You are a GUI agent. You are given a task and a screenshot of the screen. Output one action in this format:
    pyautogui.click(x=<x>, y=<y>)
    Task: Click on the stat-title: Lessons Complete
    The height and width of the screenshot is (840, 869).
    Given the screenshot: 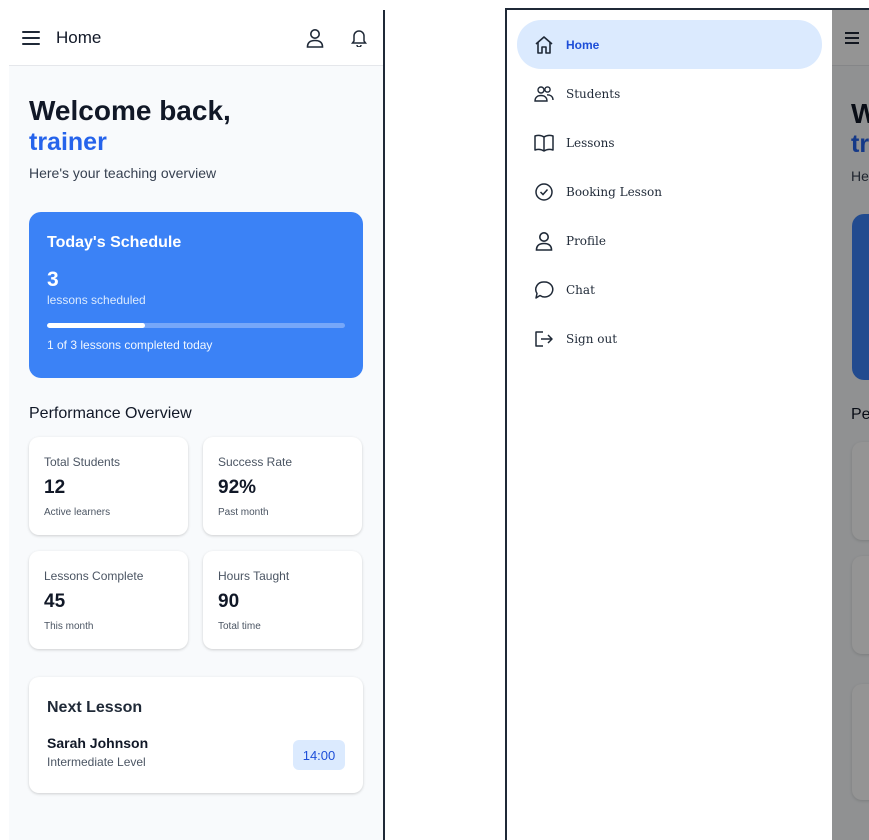 What is the action you would take?
    pyautogui.click(x=94, y=576)
    